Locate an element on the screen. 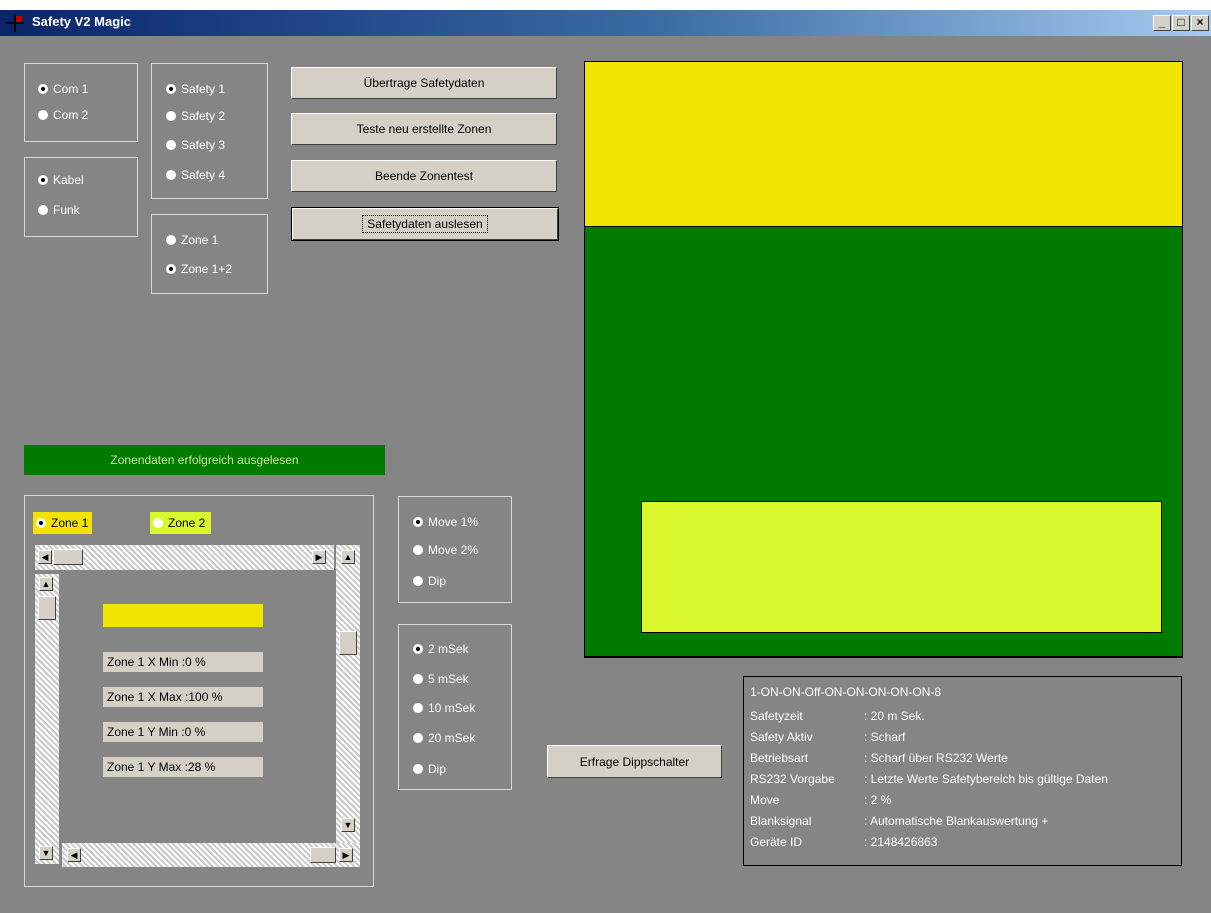 This screenshot has width=1211, height=913. radio-move-1: Move 1% is located at coordinates (445, 522).